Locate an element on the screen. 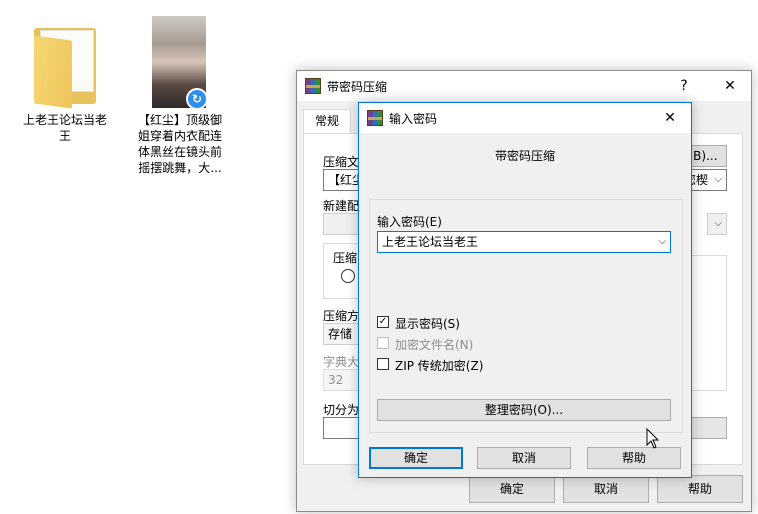  tab-general-label: 常规 is located at coordinates (326, 121).